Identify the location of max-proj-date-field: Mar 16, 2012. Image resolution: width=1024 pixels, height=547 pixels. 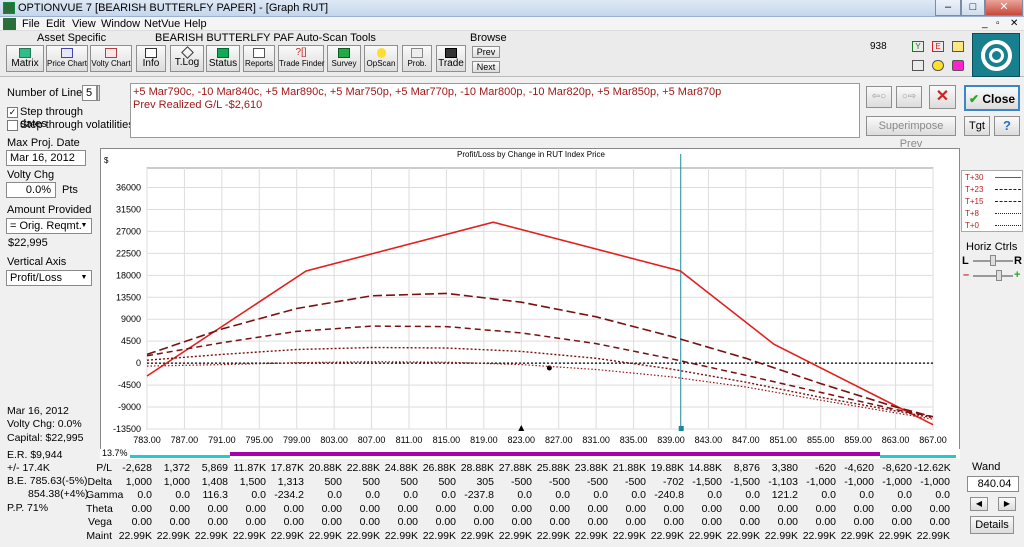
(46, 158).